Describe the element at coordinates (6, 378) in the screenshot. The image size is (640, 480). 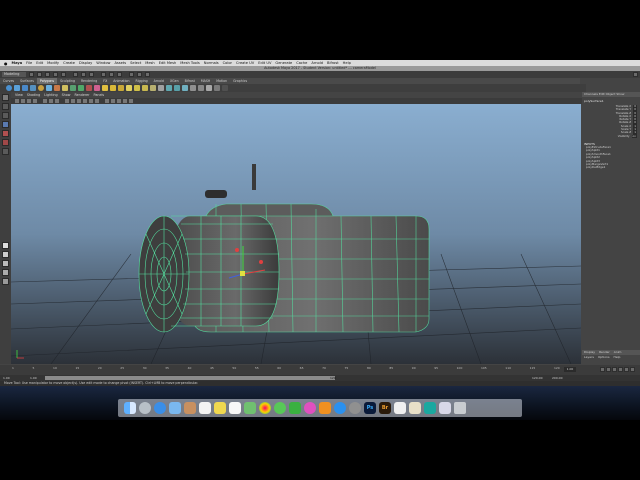
I see `range-start-field: 1.00` at that location.